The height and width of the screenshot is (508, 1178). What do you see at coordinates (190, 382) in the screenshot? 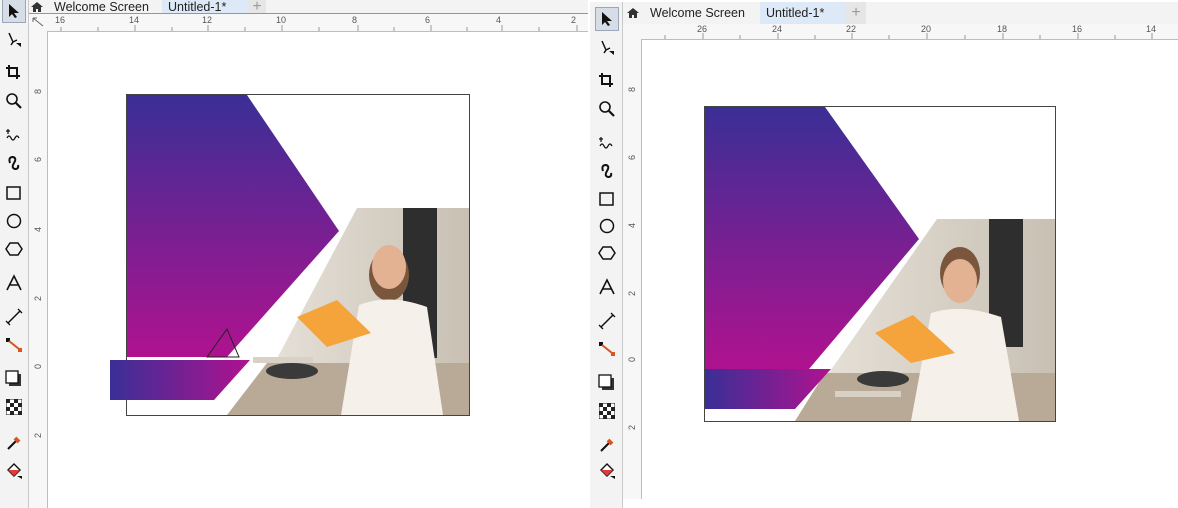
I see `gradient-banner` at bounding box center [190, 382].